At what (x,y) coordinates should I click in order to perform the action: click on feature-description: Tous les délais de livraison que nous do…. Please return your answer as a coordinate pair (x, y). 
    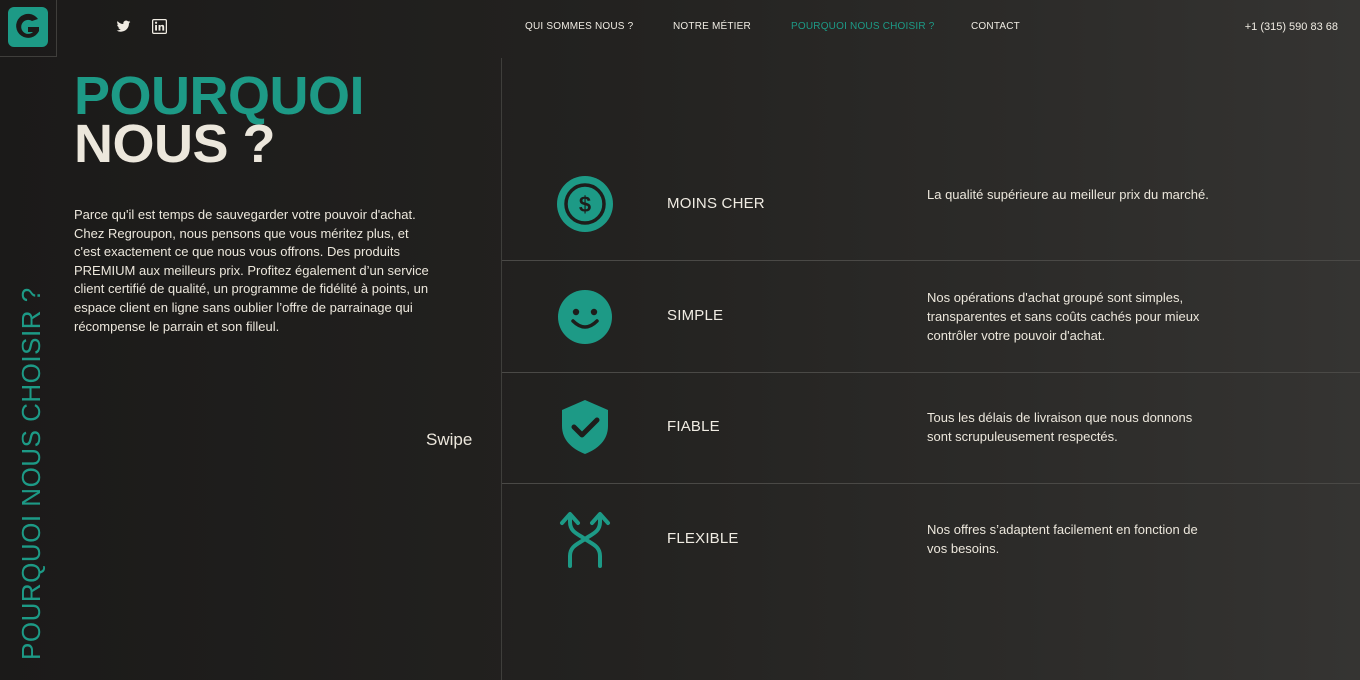
    Looking at the image, I should click on (1060, 427).